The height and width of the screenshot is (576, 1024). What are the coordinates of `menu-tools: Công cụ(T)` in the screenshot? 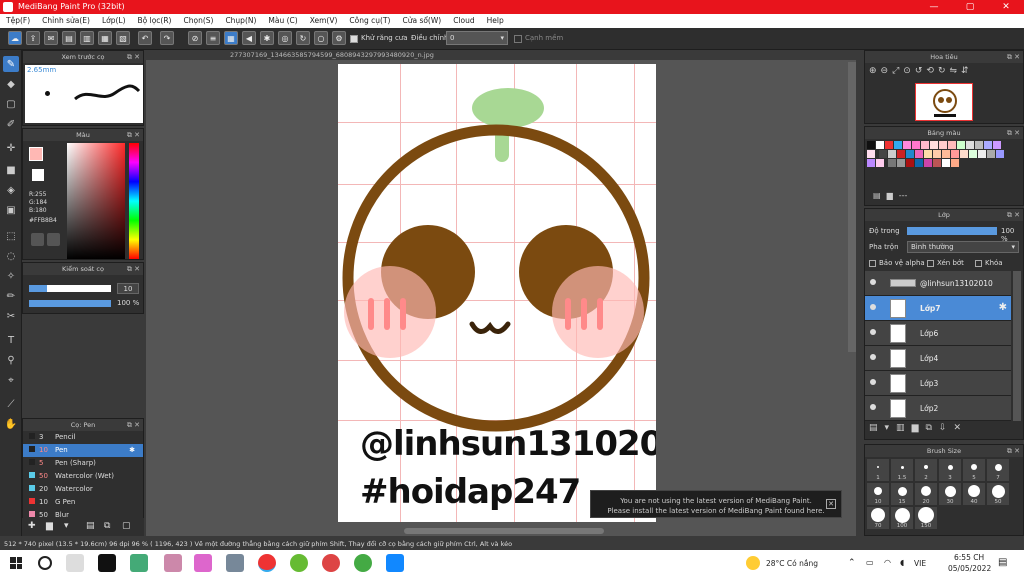 It's located at (369, 21).